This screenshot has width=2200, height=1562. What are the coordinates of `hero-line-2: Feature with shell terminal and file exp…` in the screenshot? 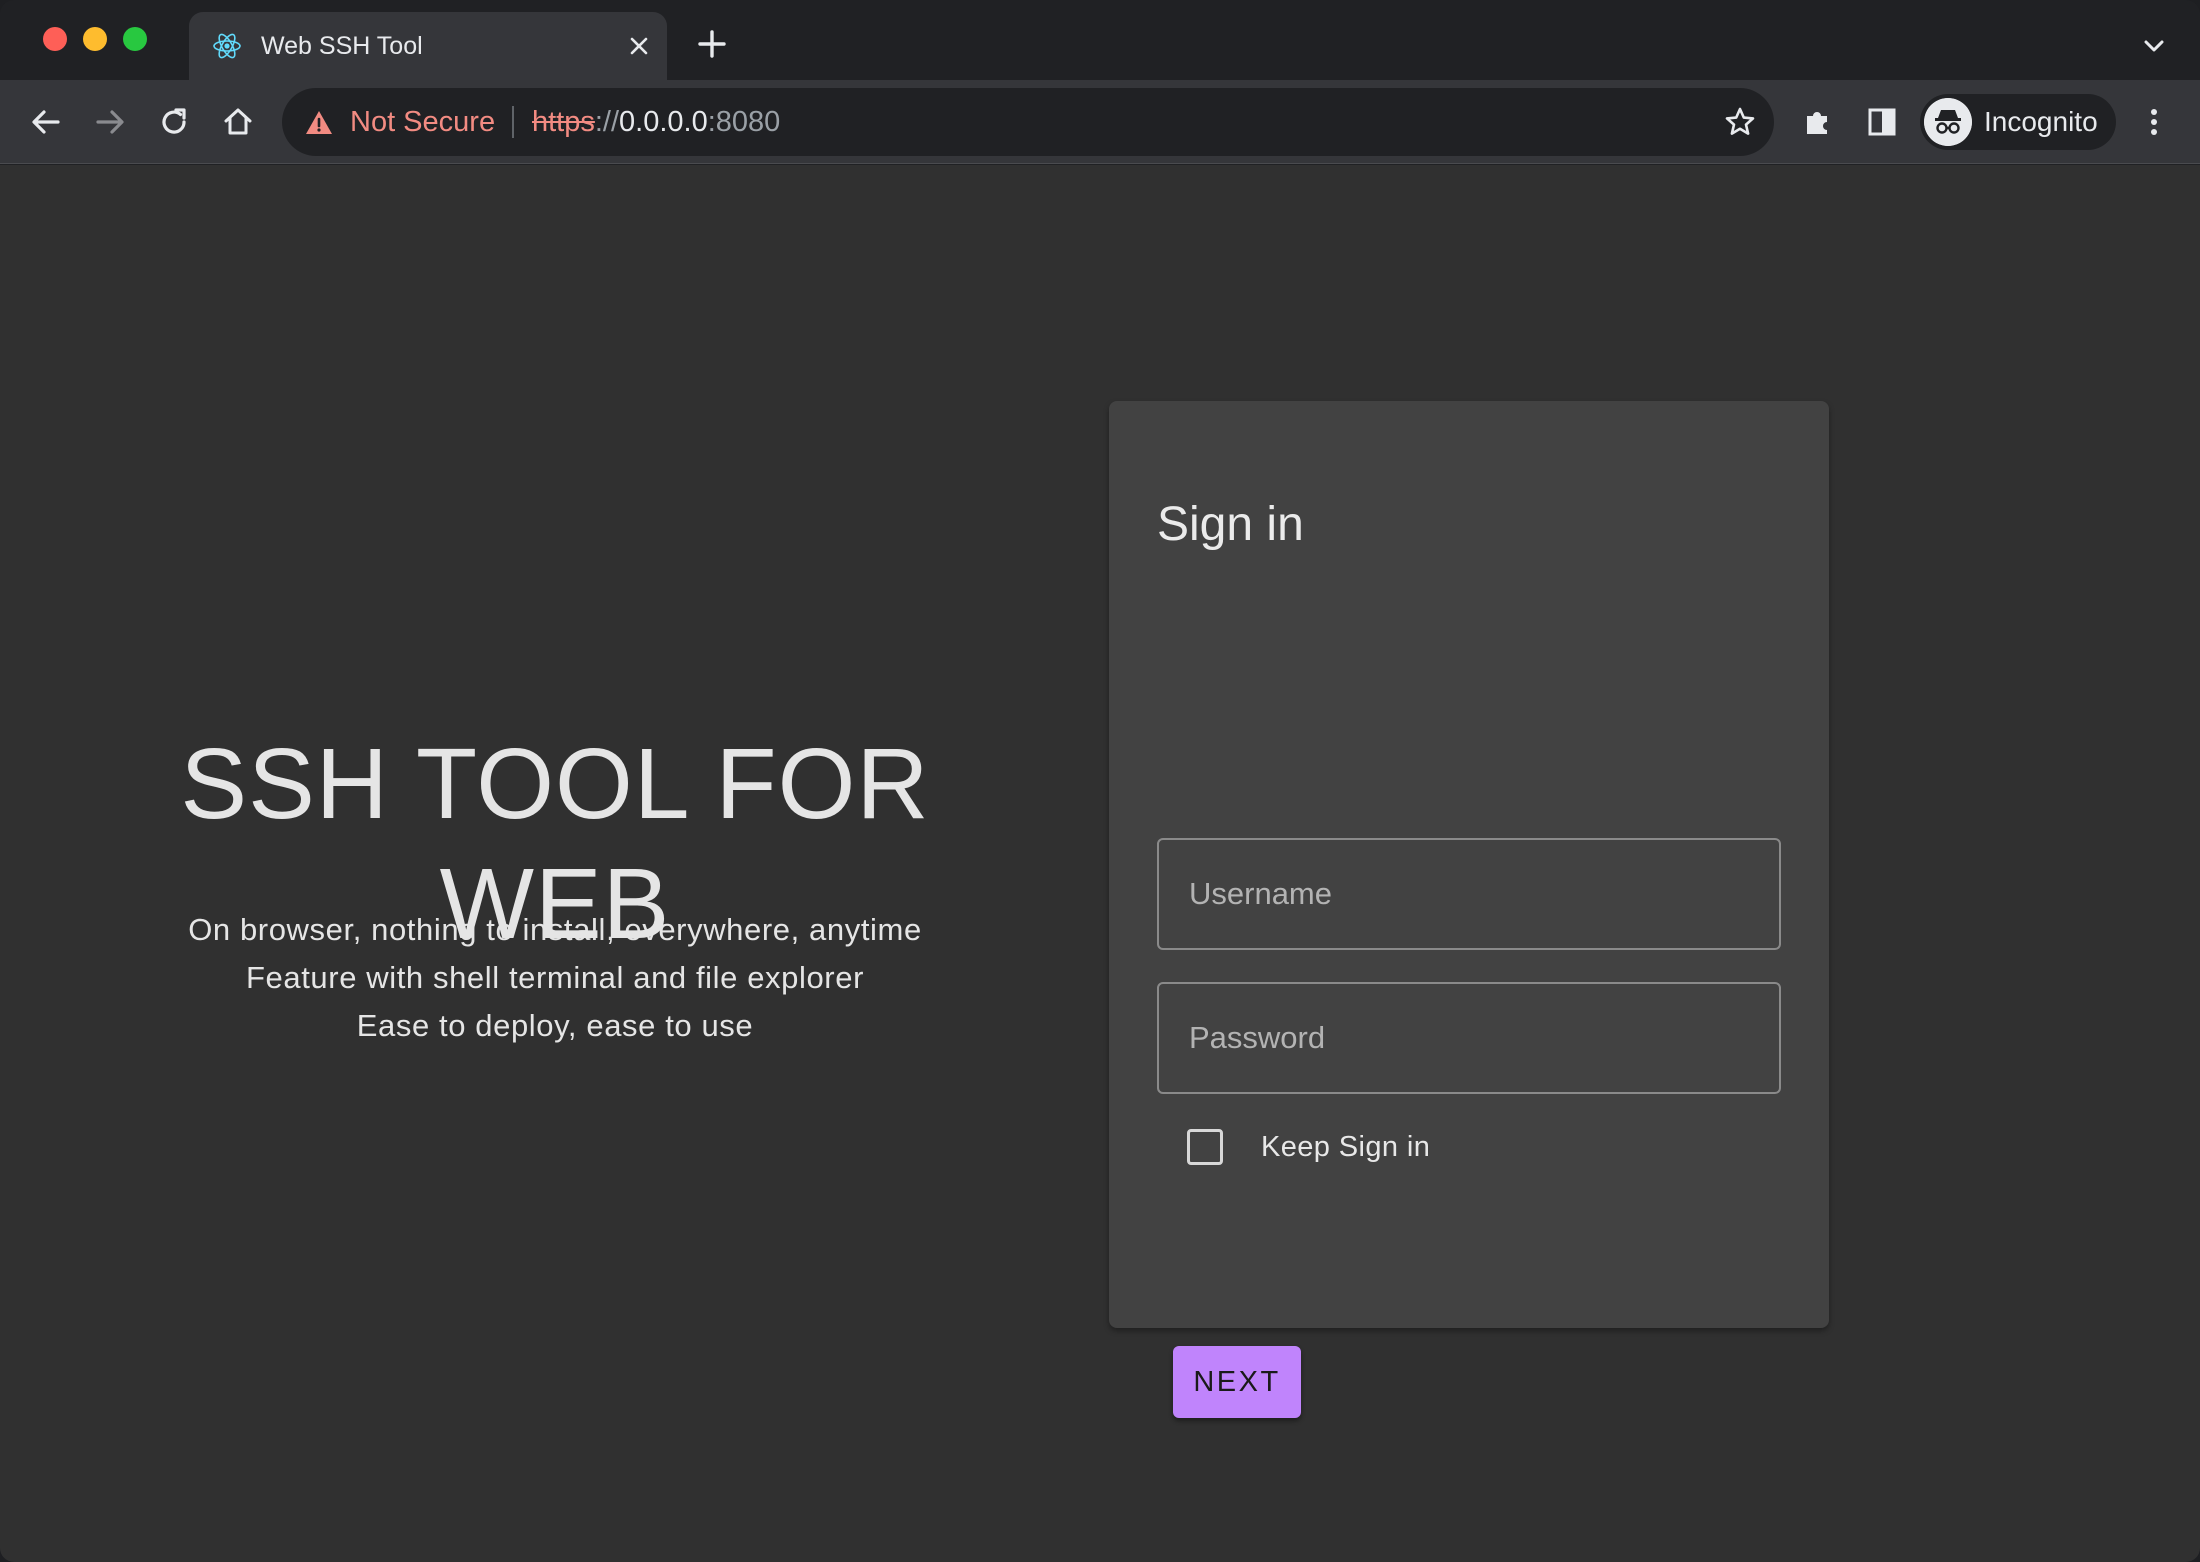 It's located at (555, 977).